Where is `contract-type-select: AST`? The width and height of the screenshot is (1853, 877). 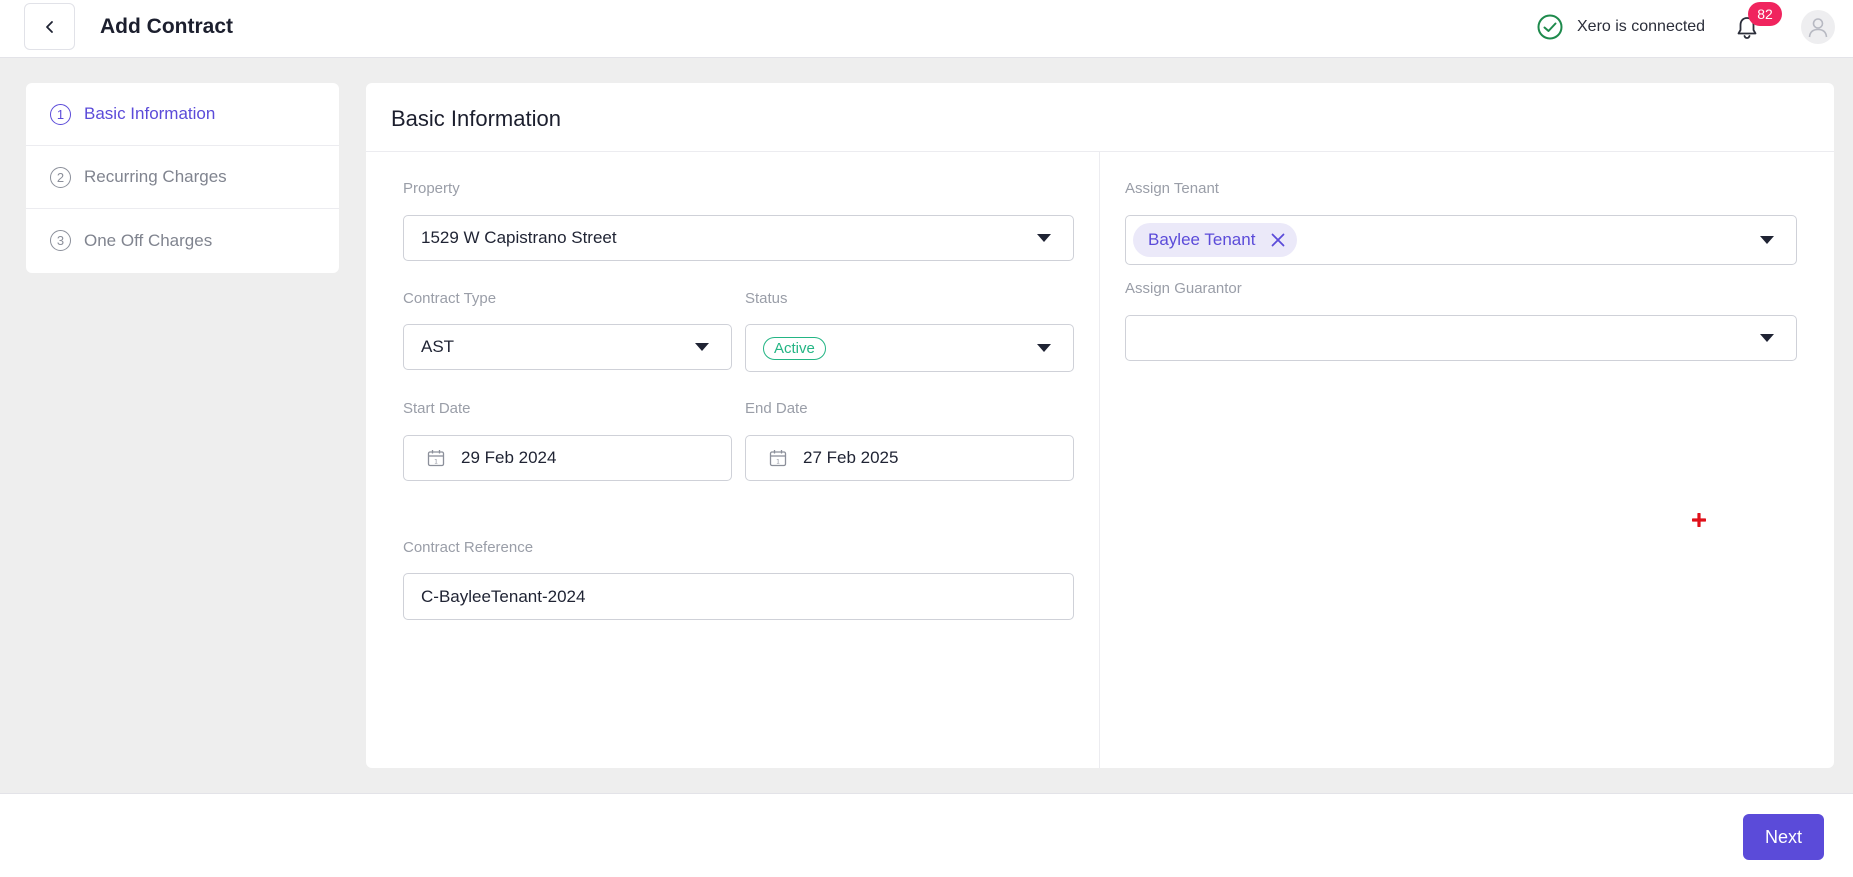 contract-type-select: AST is located at coordinates (567, 347).